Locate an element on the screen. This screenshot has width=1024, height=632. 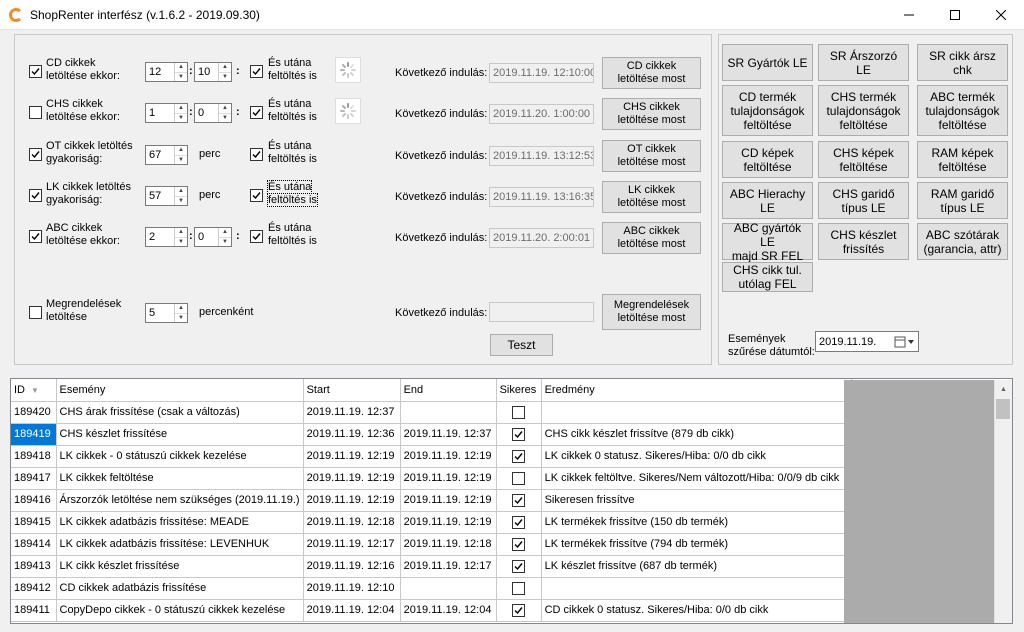
download-now-button: CHS cikkek letöltése most is located at coordinates (651, 114).